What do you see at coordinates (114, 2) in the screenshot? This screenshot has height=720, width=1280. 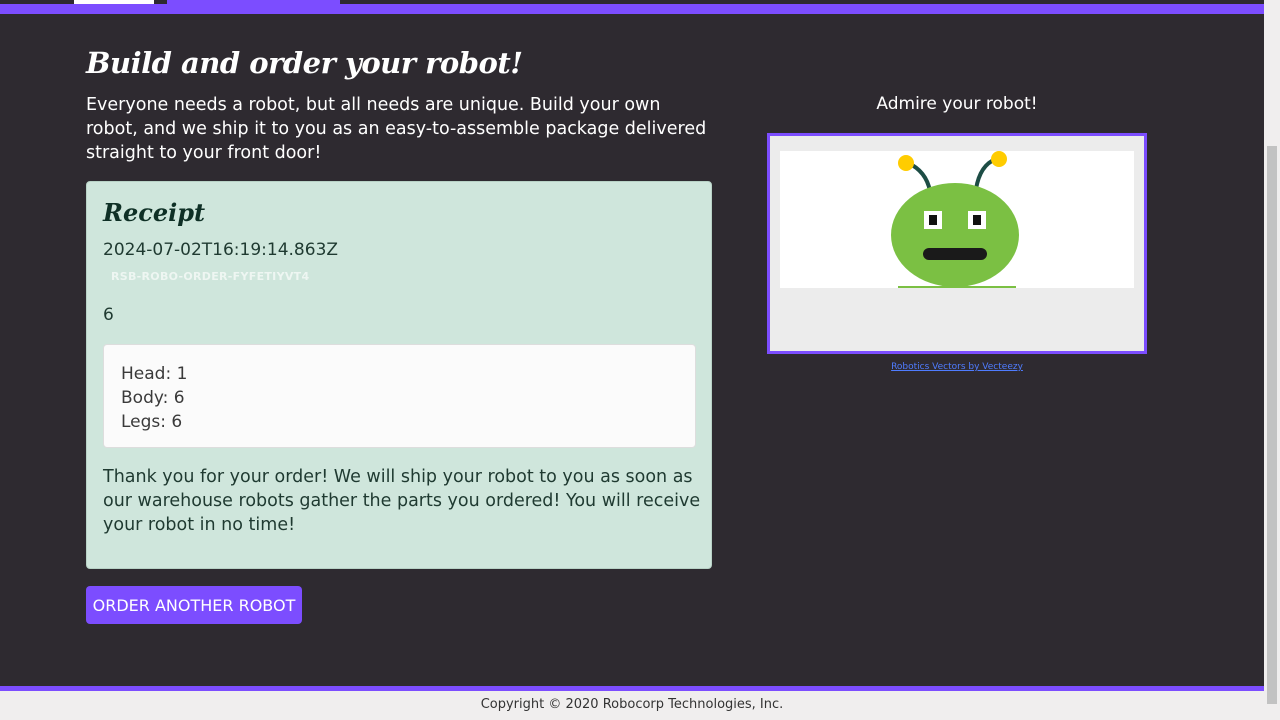 I see `nav-tab-home` at bounding box center [114, 2].